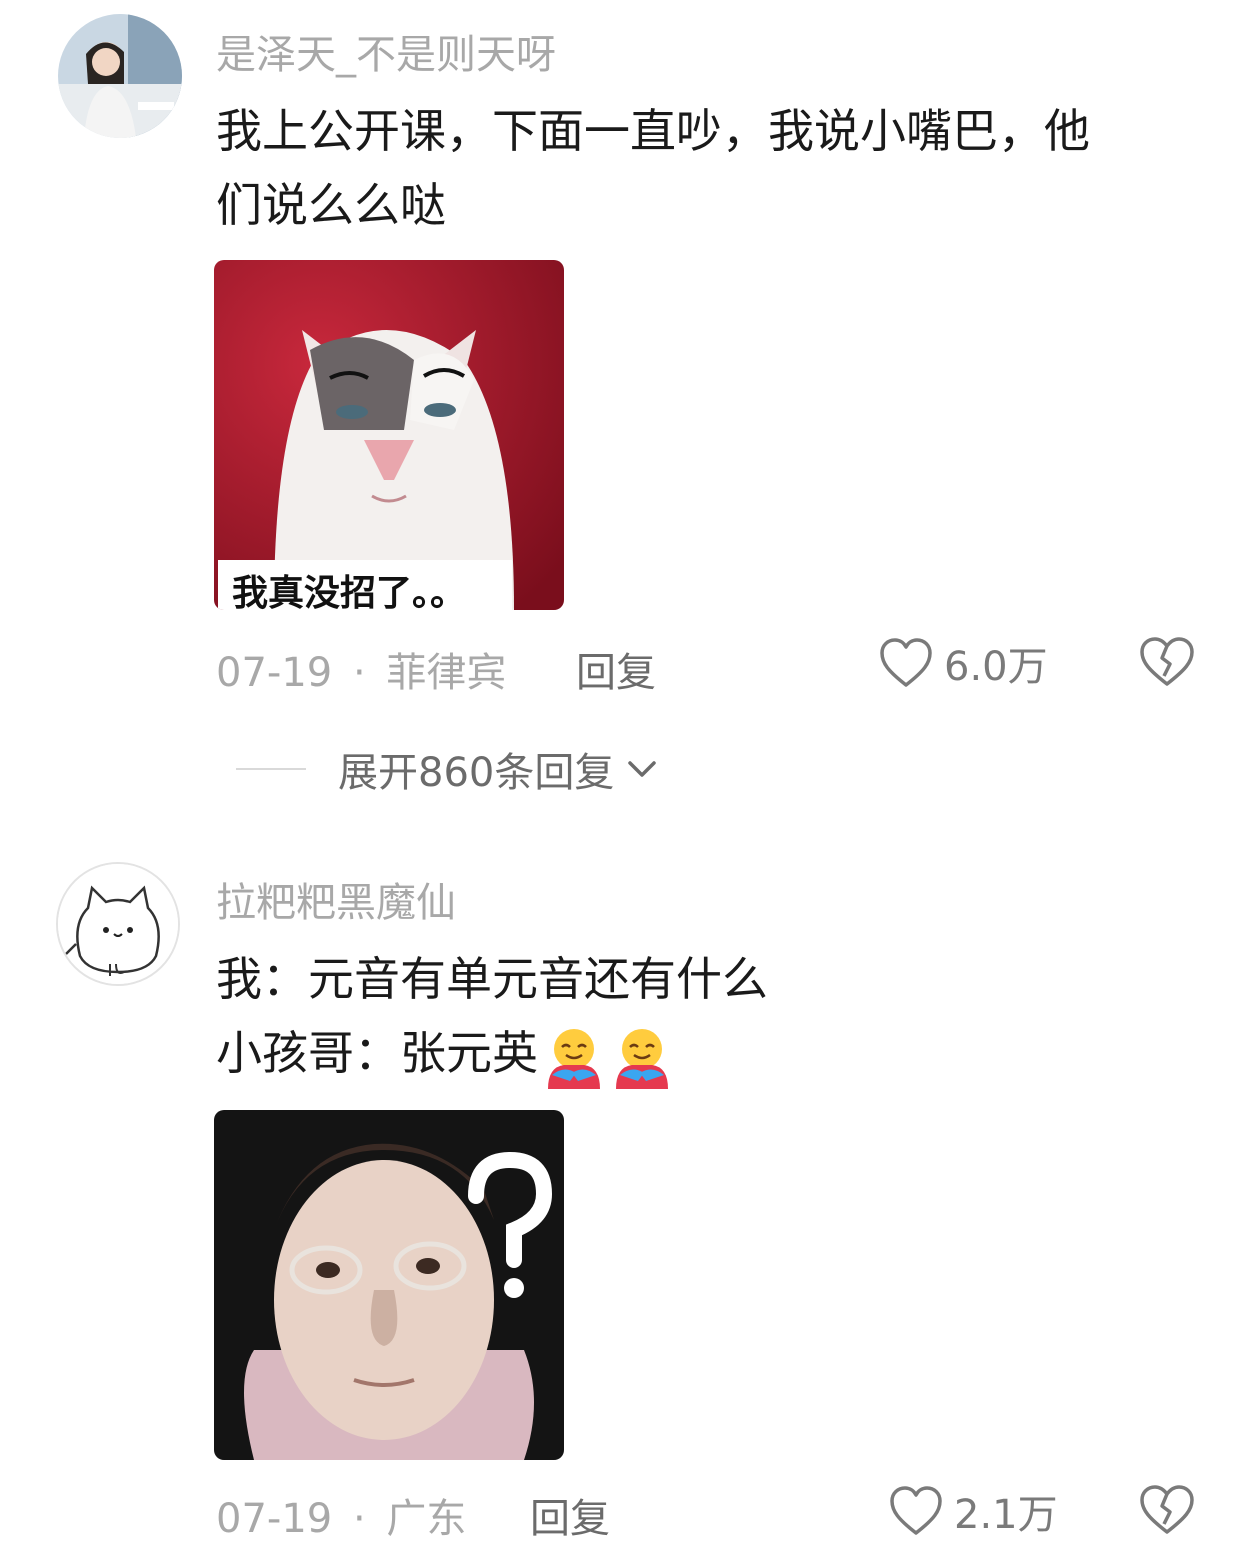  What do you see at coordinates (426, 1519) in the screenshot?
I see `comment-location: 广东` at bounding box center [426, 1519].